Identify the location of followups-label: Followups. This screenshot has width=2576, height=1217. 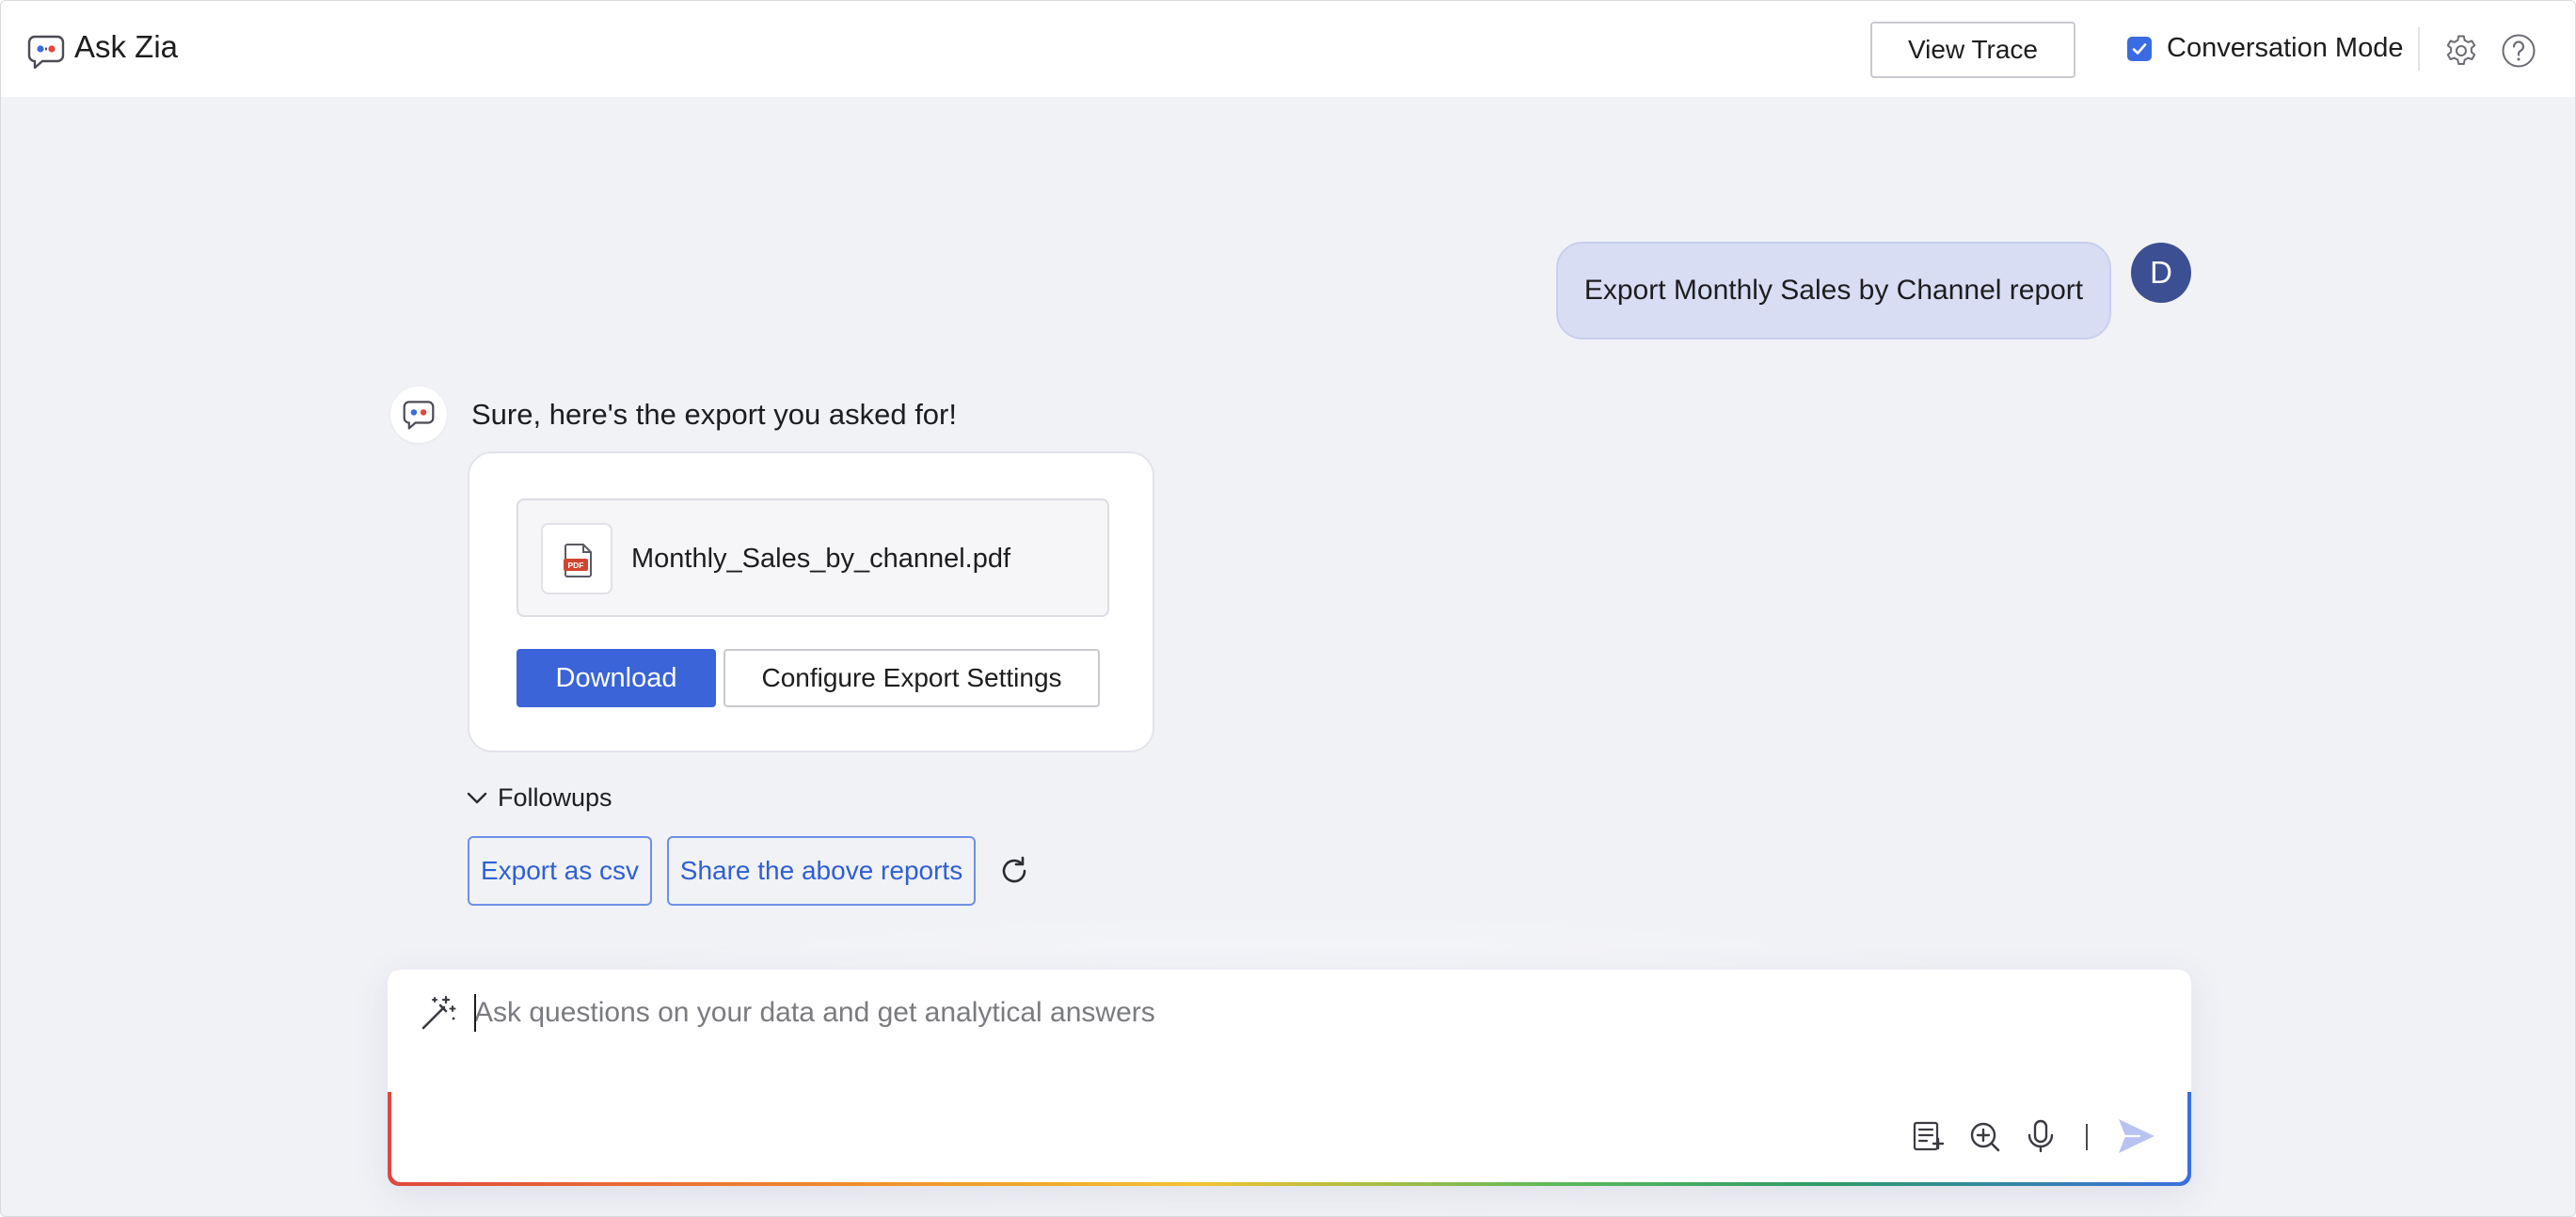
(555, 797).